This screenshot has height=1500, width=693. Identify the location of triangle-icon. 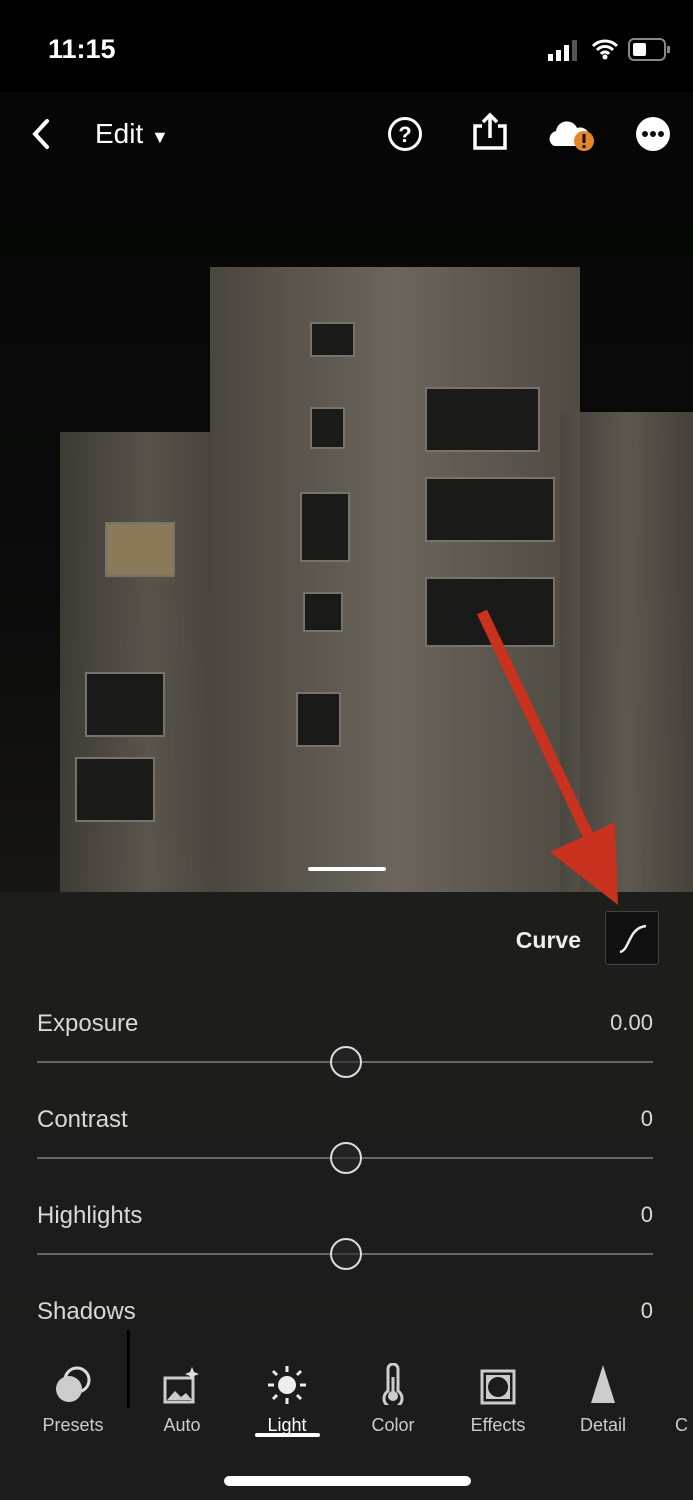
(603, 1384).